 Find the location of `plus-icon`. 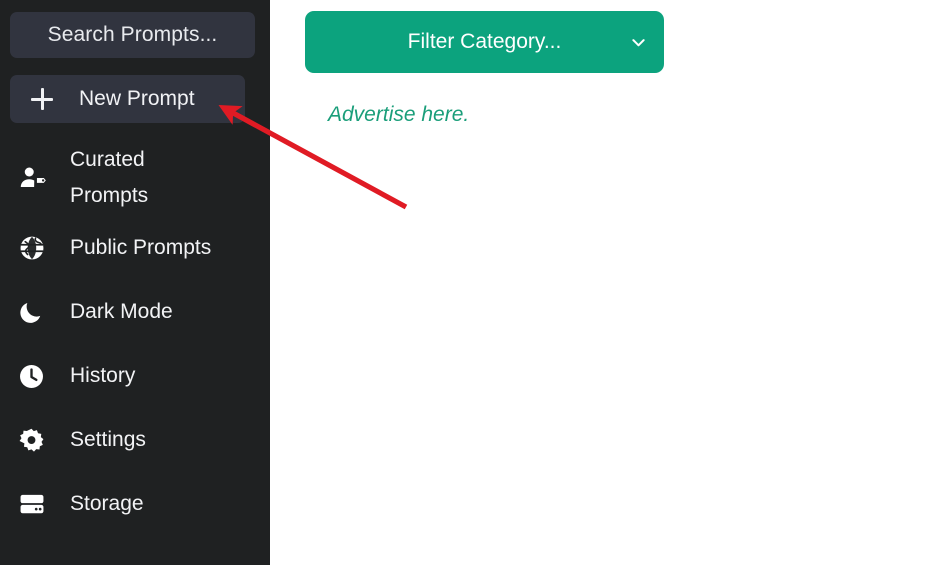

plus-icon is located at coordinates (42, 99).